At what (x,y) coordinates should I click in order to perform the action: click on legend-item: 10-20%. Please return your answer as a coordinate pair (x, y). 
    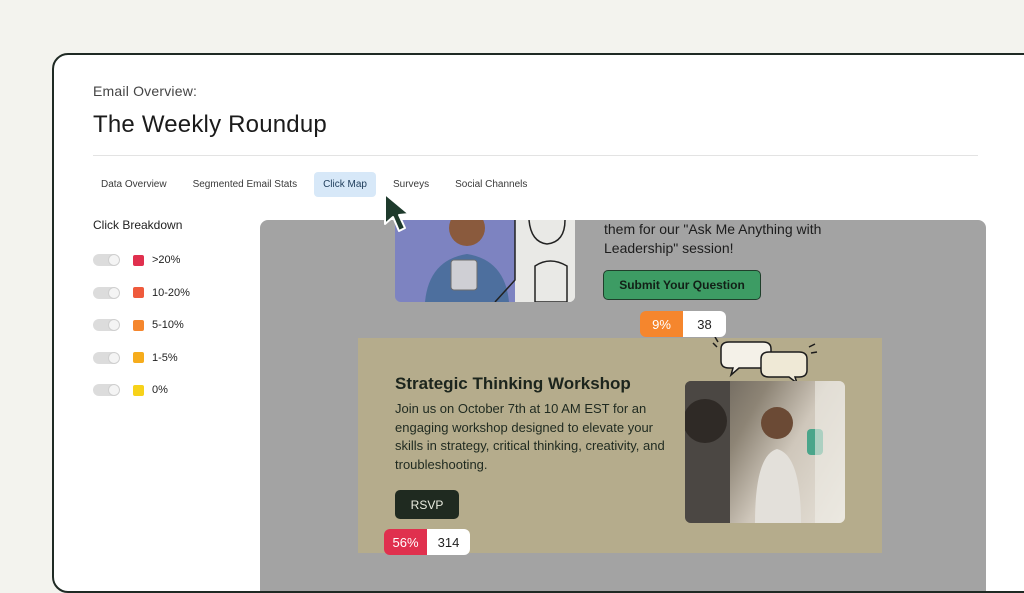
    Looking at the image, I should click on (141, 293).